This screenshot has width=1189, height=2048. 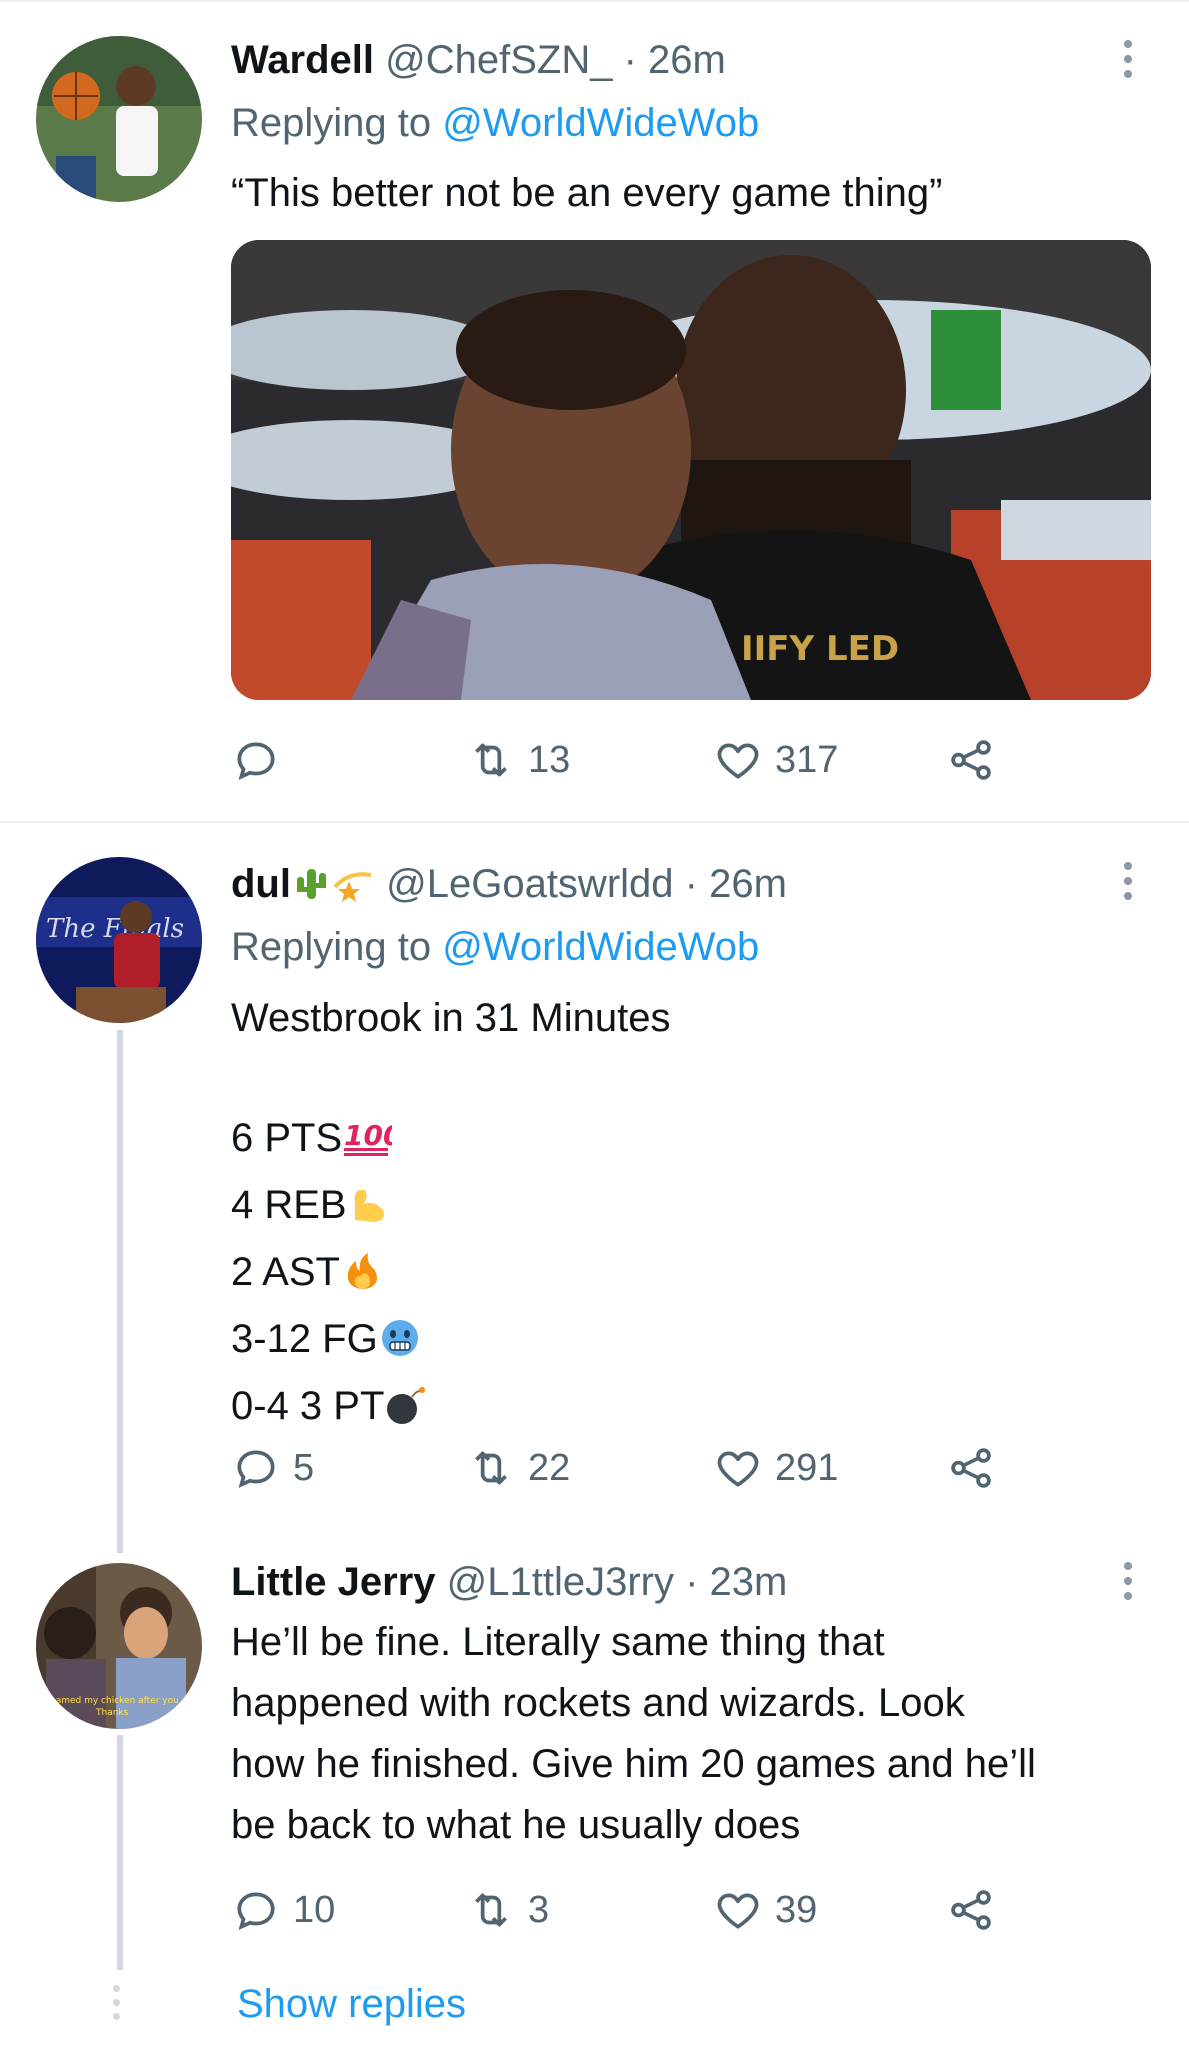 What do you see at coordinates (351, 2004) in the screenshot?
I see `show-replies-link: Show replies` at bounding box center [351, 2004].